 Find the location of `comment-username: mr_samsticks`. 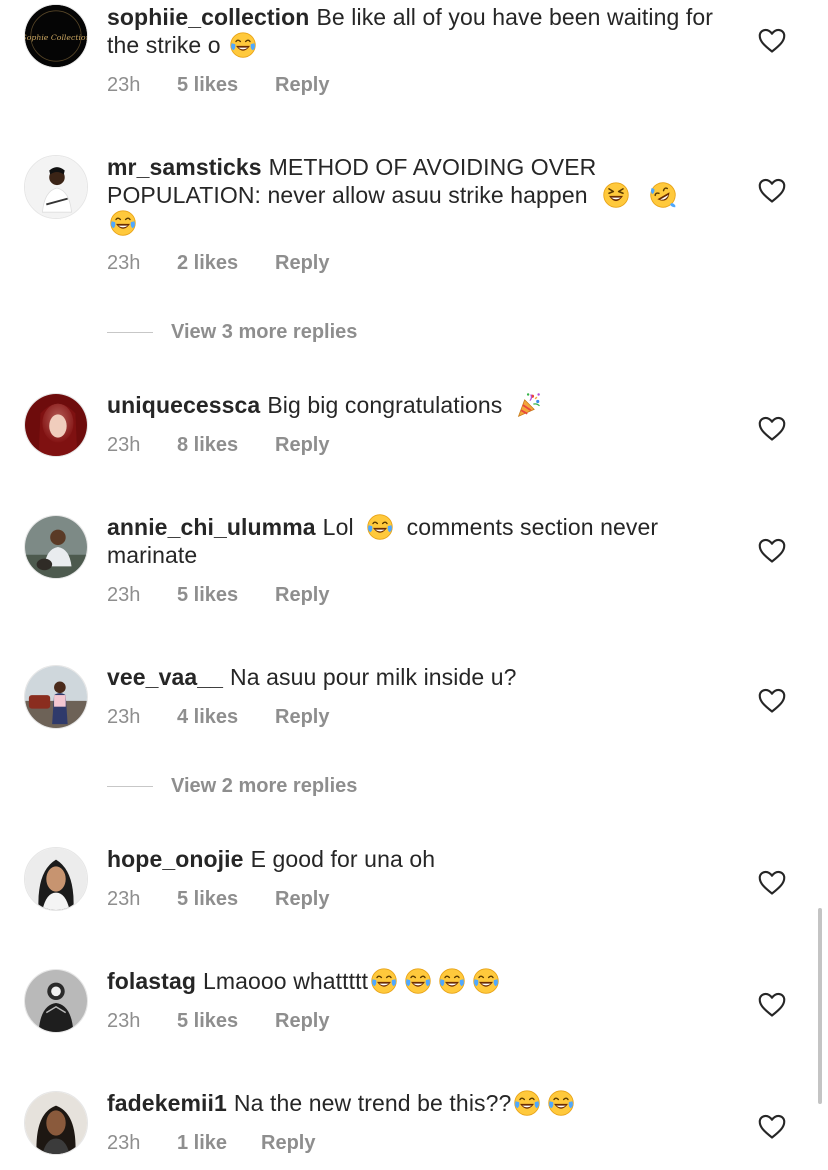

comment-username: mr_samsticks is located at coordinates (184, 167).